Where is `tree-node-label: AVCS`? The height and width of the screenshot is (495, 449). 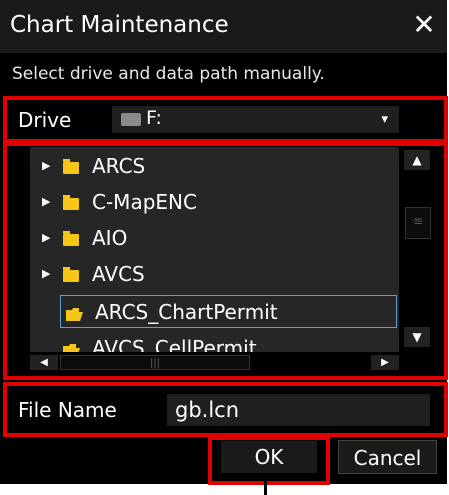
tree-node-label: AVCS is located at coordinates (118, 274).